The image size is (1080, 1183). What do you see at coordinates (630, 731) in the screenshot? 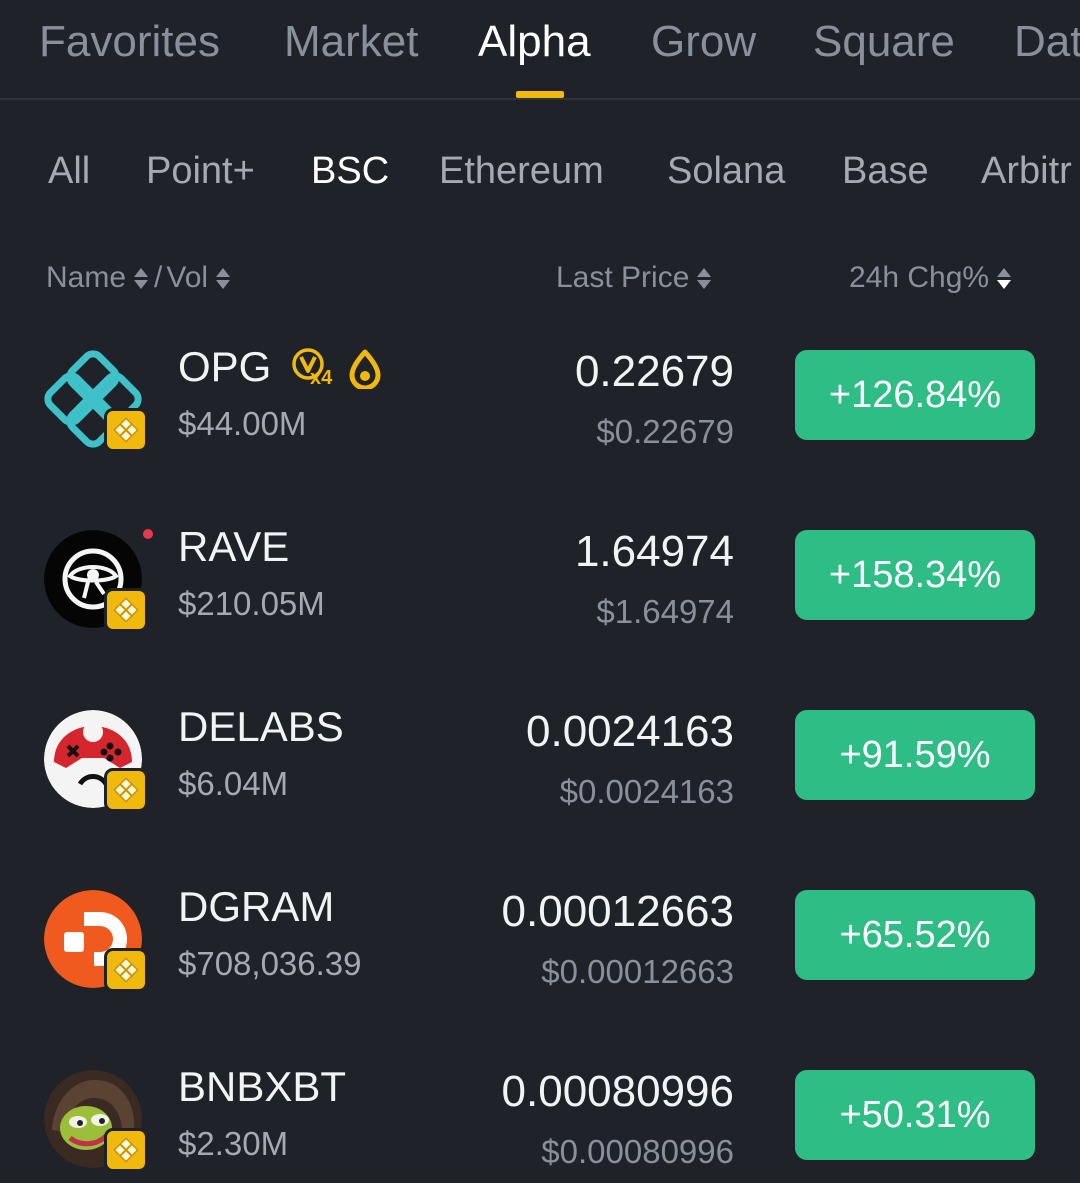
I see `last-price: 0.0024163` at bounding box center [630, 731].